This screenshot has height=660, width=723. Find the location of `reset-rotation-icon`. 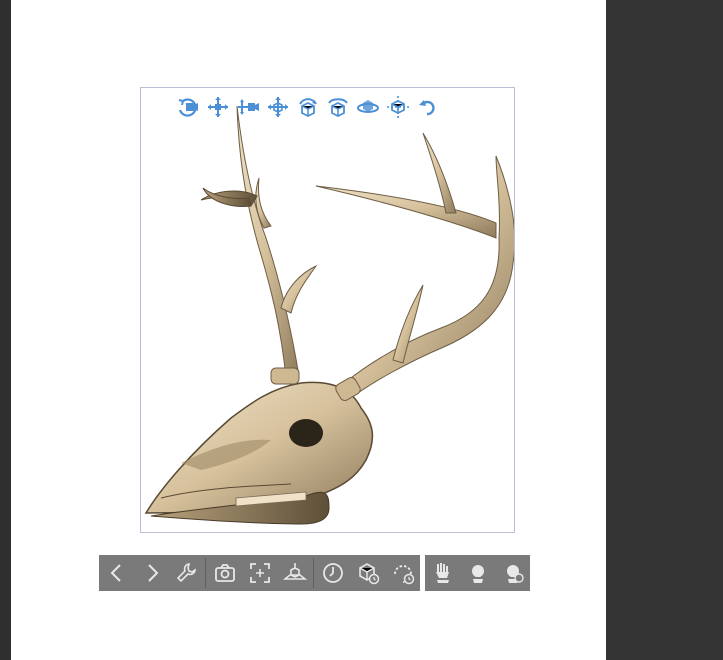

reset-rotation-icon is located at coordinates (428, 107).